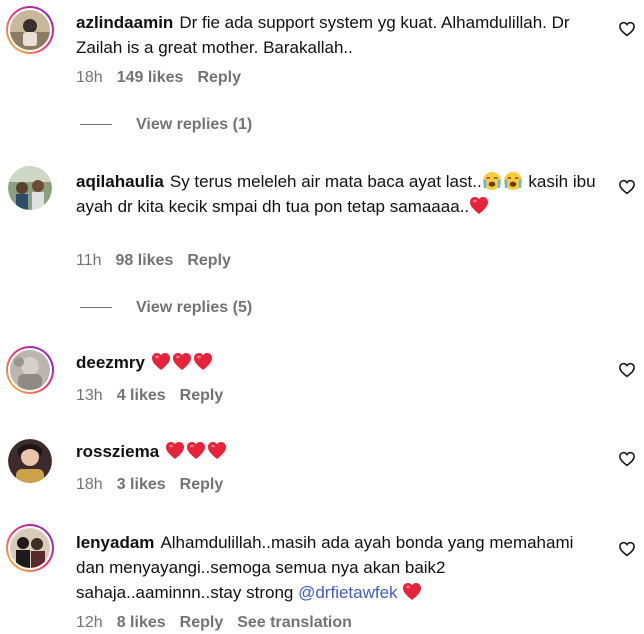 The width and height of the screenshot is (644, 634). I want to click on username: aqilahaulia, so click(120, 181).